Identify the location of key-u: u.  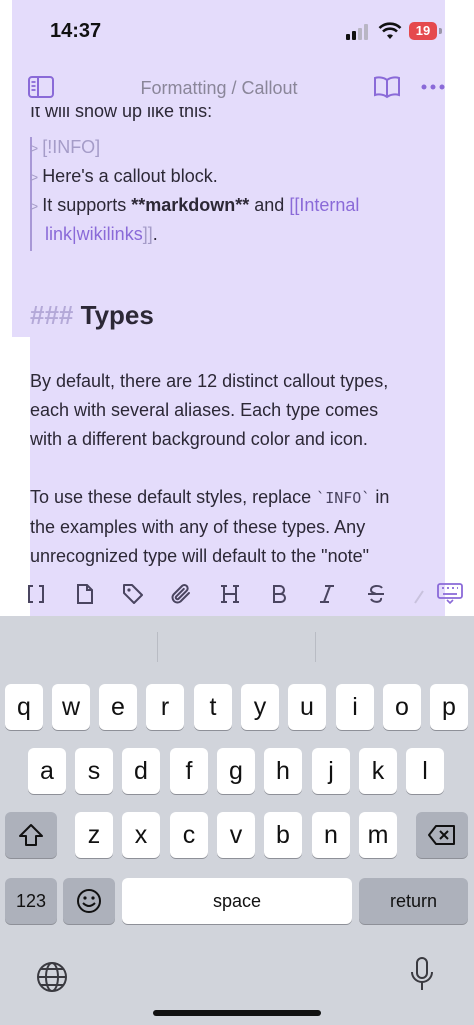
(307, 707).